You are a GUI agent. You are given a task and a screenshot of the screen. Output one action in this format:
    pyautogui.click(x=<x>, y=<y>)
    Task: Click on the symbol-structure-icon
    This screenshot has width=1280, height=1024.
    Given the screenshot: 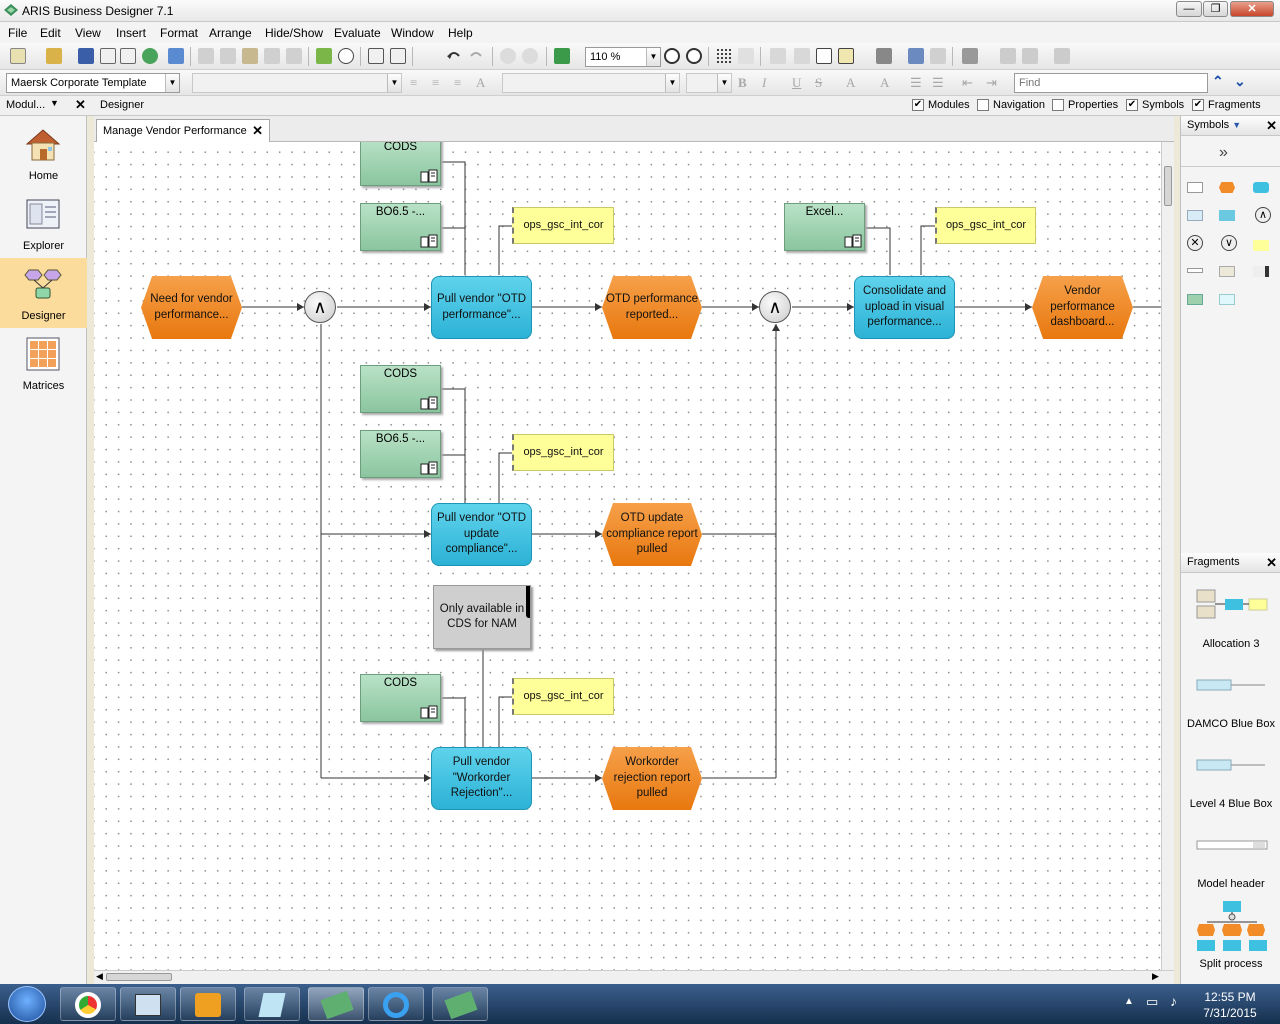 What is the action you would take?
    pyautogui.click(x=1195, y=187)
    